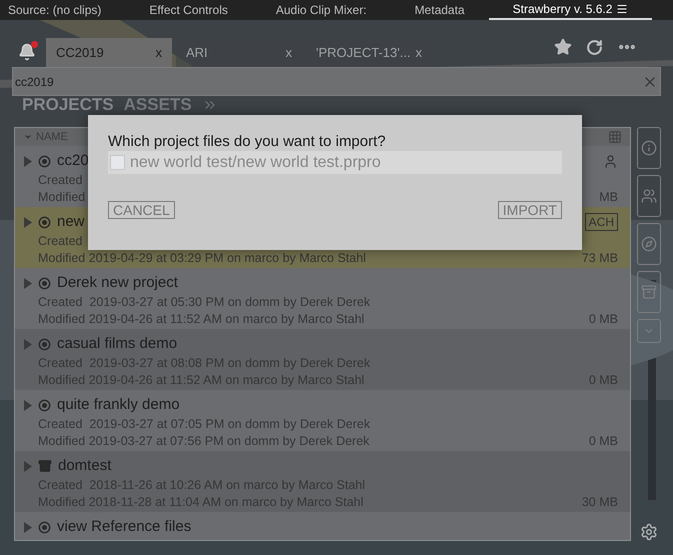 The height and width of the screenshot is (555, 673). I want to click on project-name: new, so click(71, 222).